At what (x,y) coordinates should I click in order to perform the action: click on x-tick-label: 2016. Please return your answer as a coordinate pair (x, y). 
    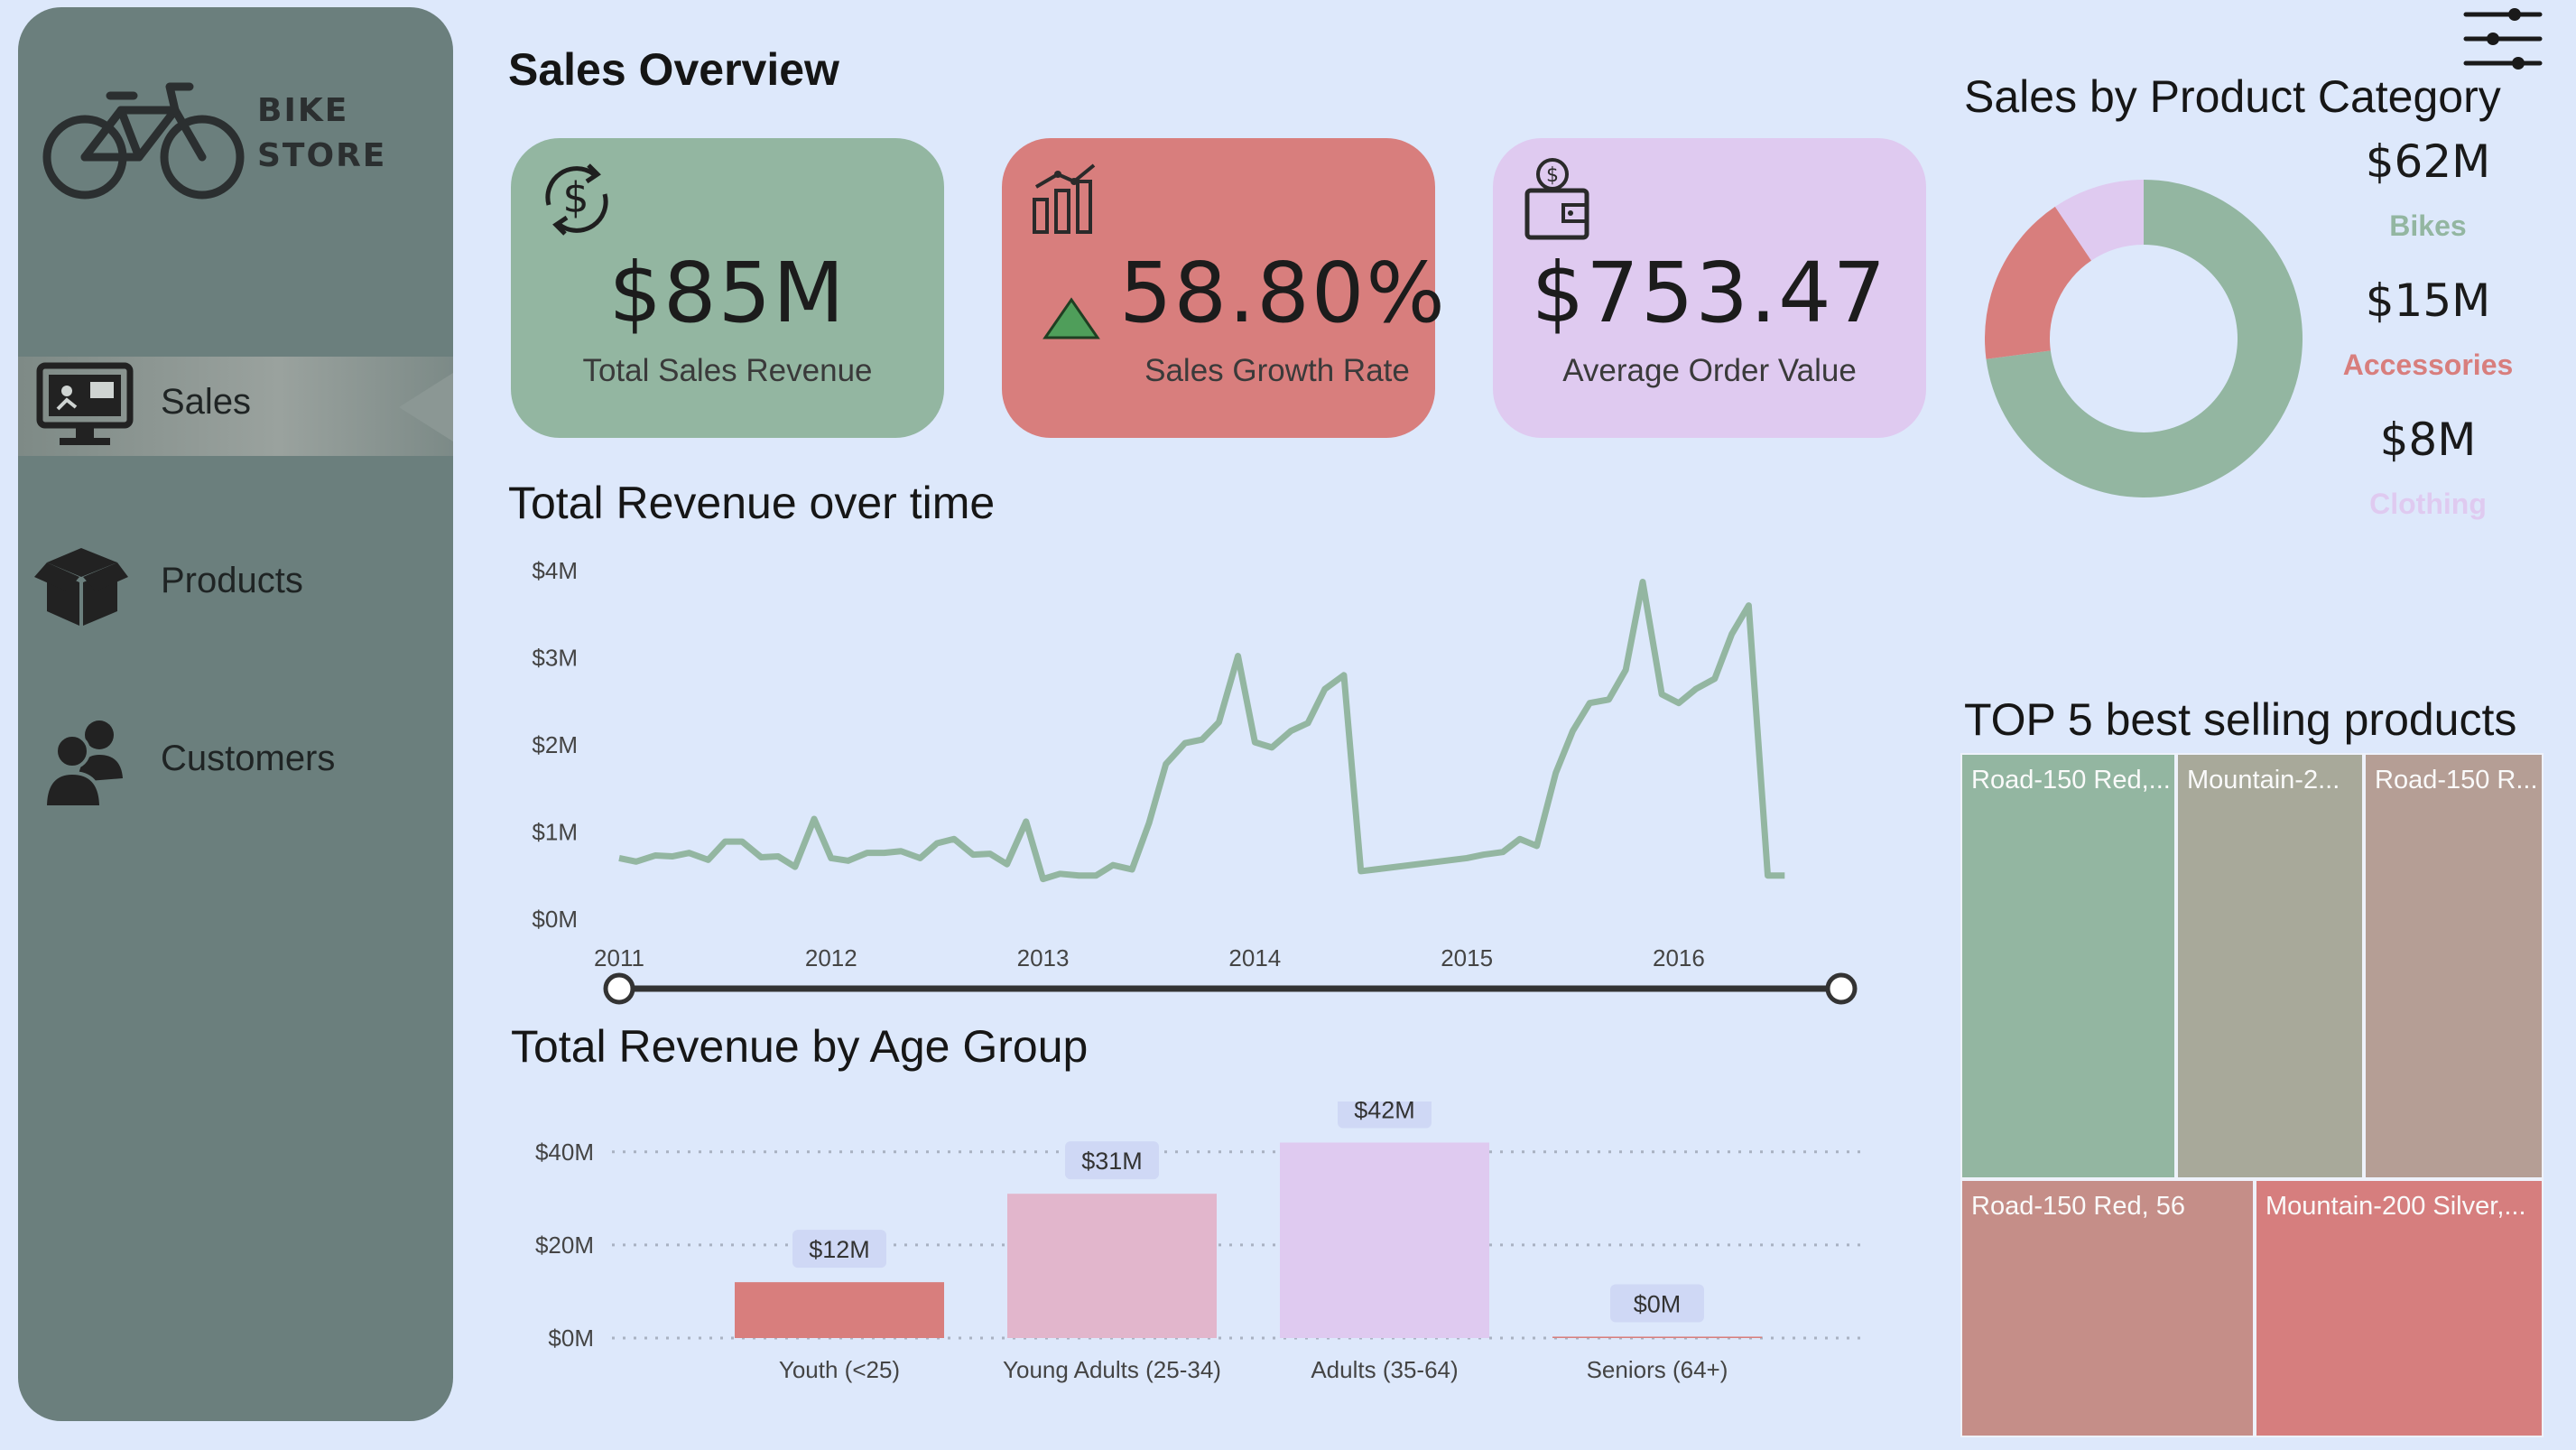
    Looking at the image, I should click on (1679, 957).